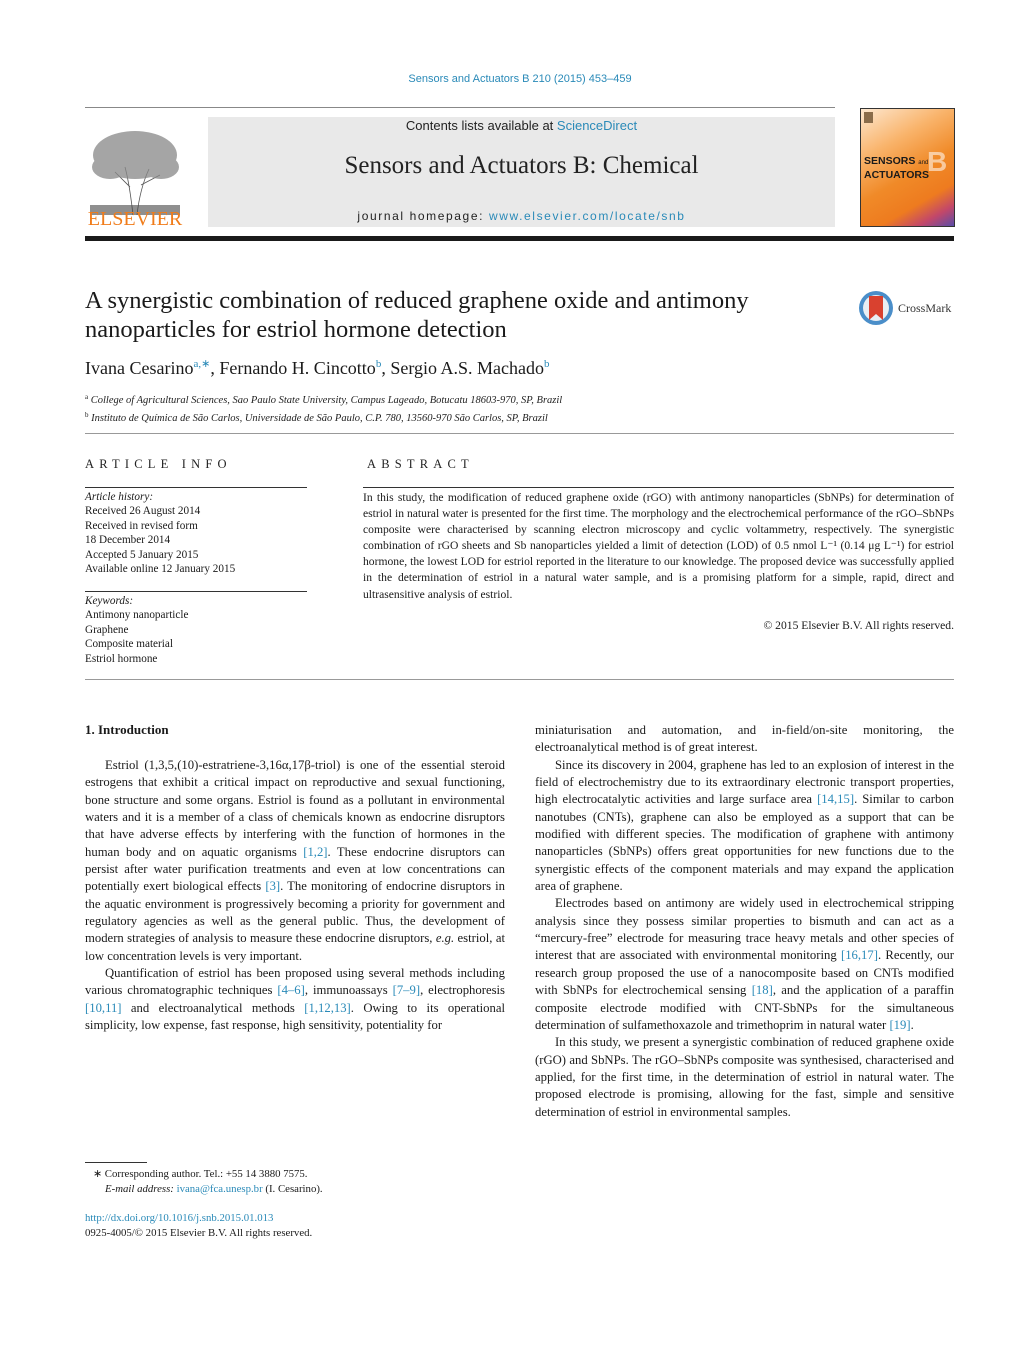  Describe the element at coordinates (141, 525) in the screenshot. I see `history-item: Received in revised form` at that location.